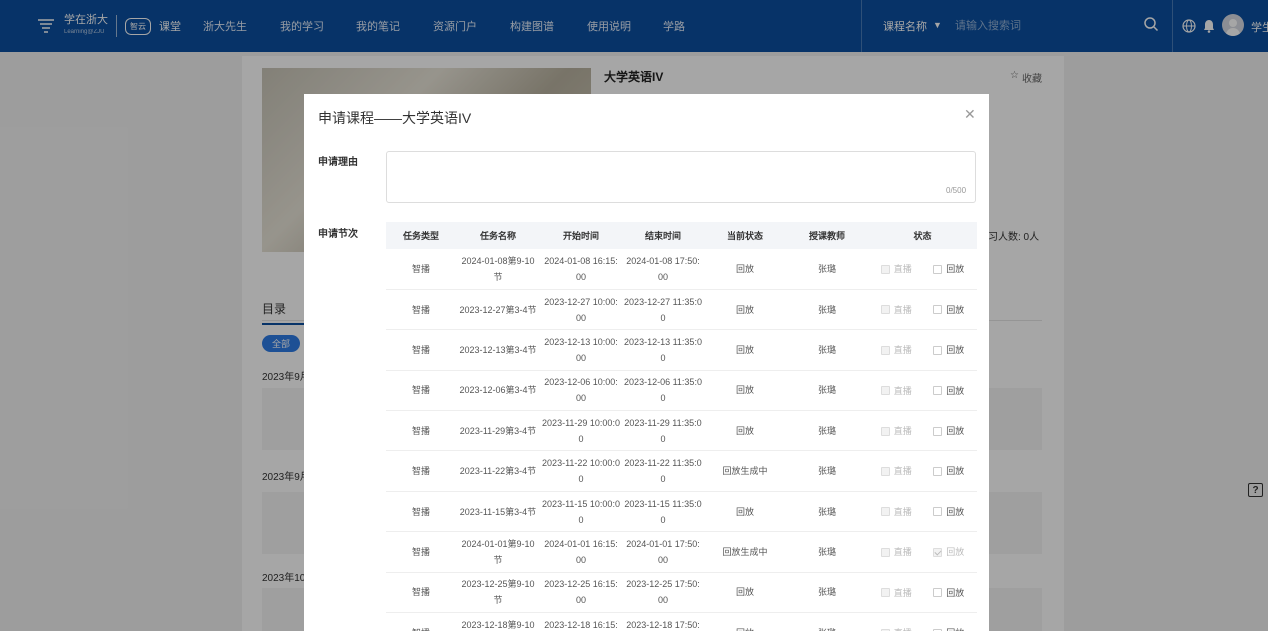 Image resolution: width=1268 pixels, height=631 pixels. Describe the element at coordinates (581, 593) in the screenshot. I see `start-time-cell: 2023-12-25 16:15:00` at that location.